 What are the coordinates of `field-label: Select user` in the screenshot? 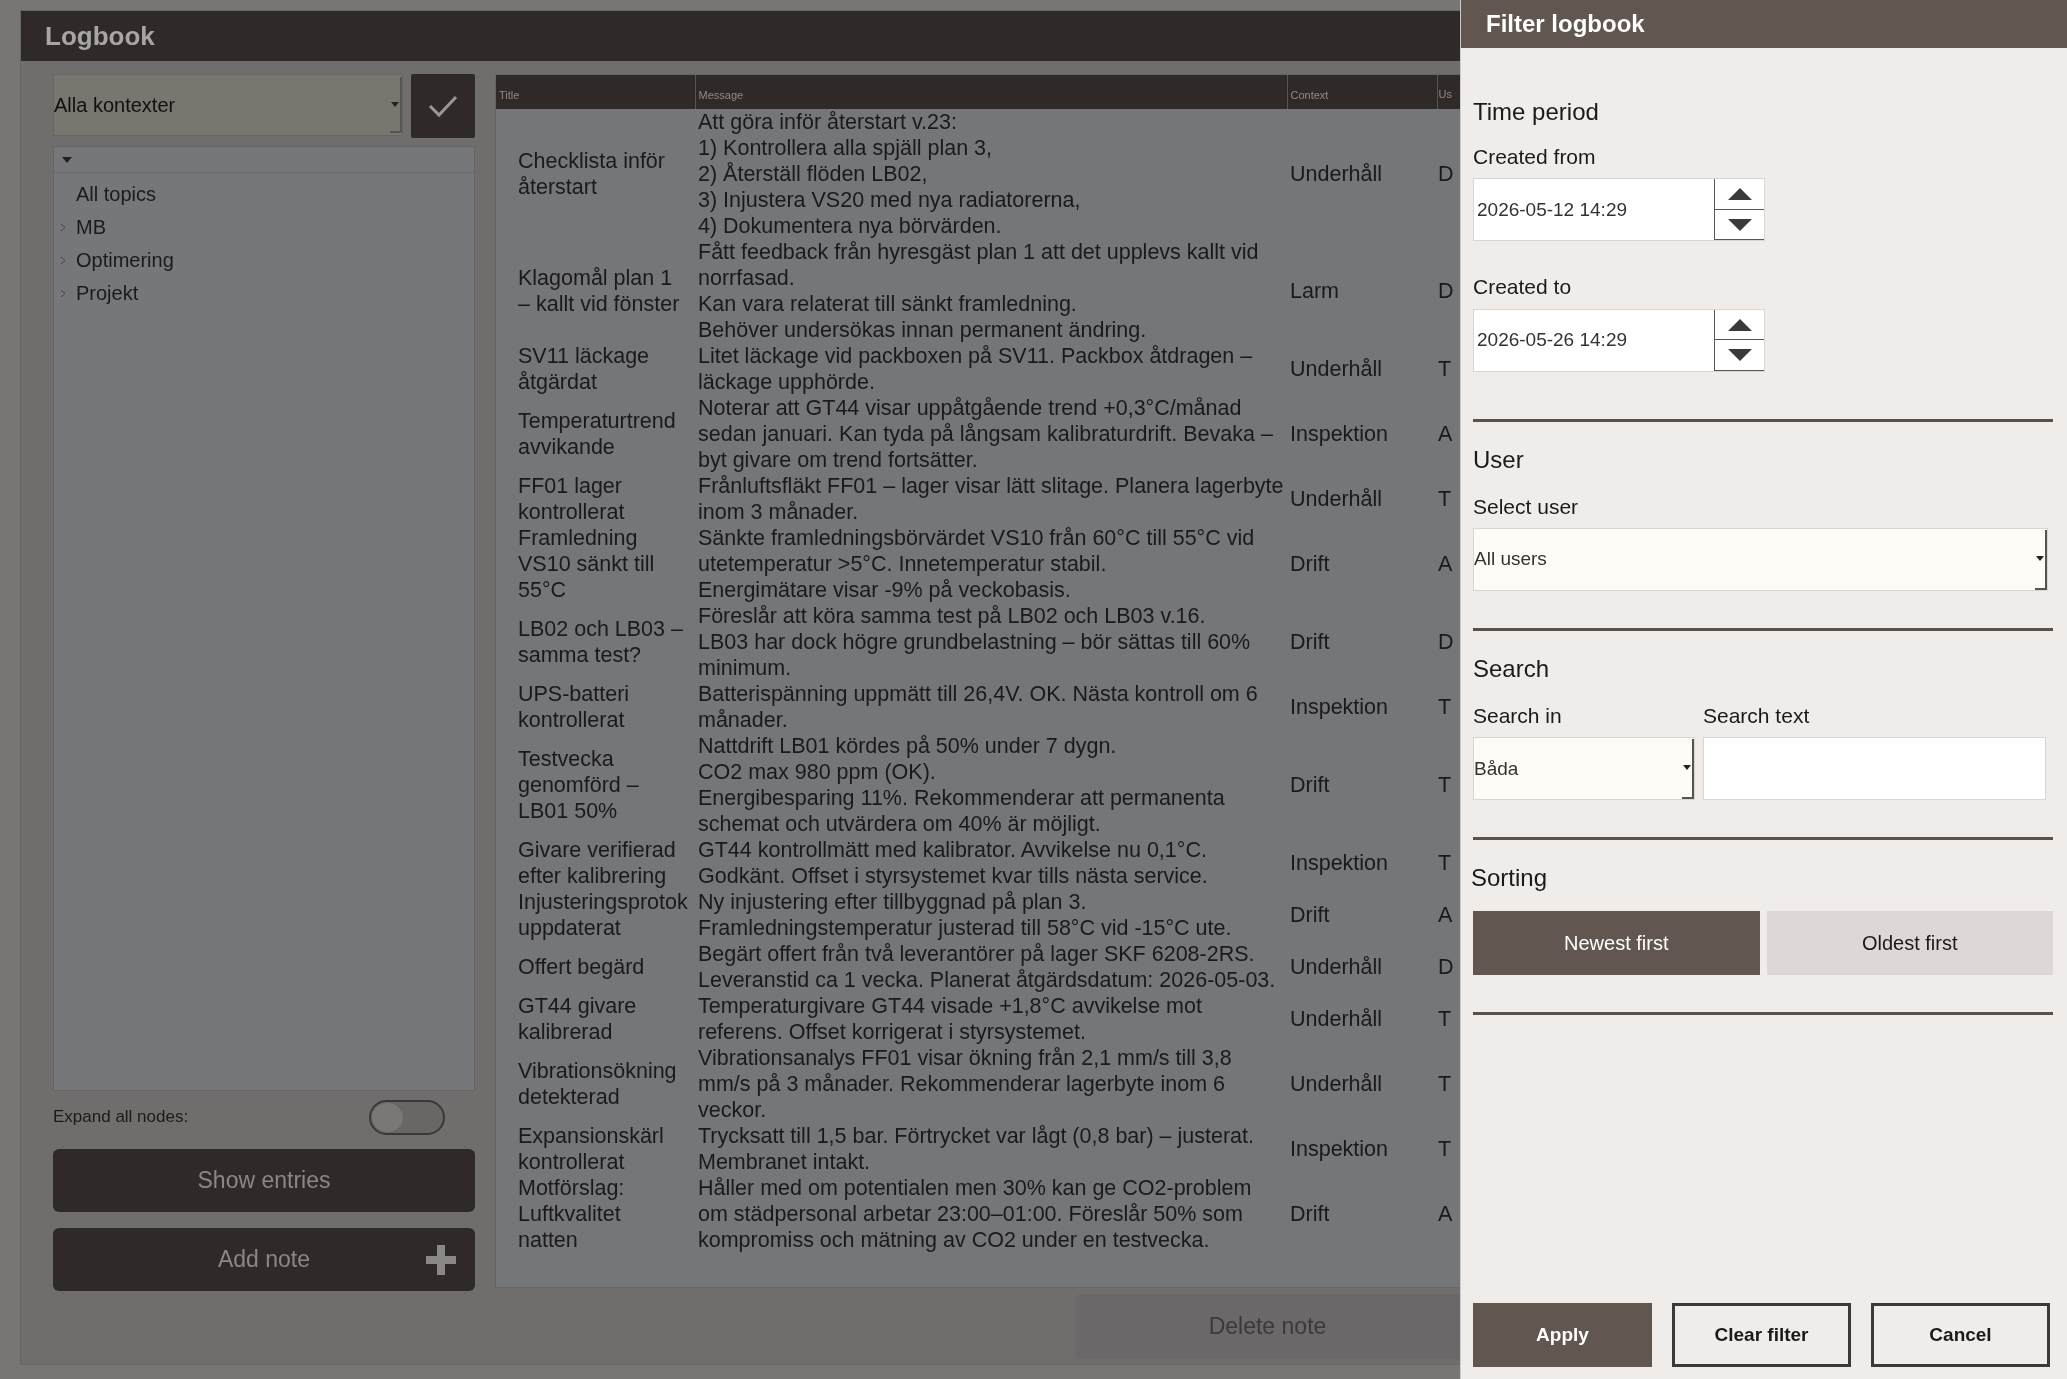 It's located at (1526, 506).